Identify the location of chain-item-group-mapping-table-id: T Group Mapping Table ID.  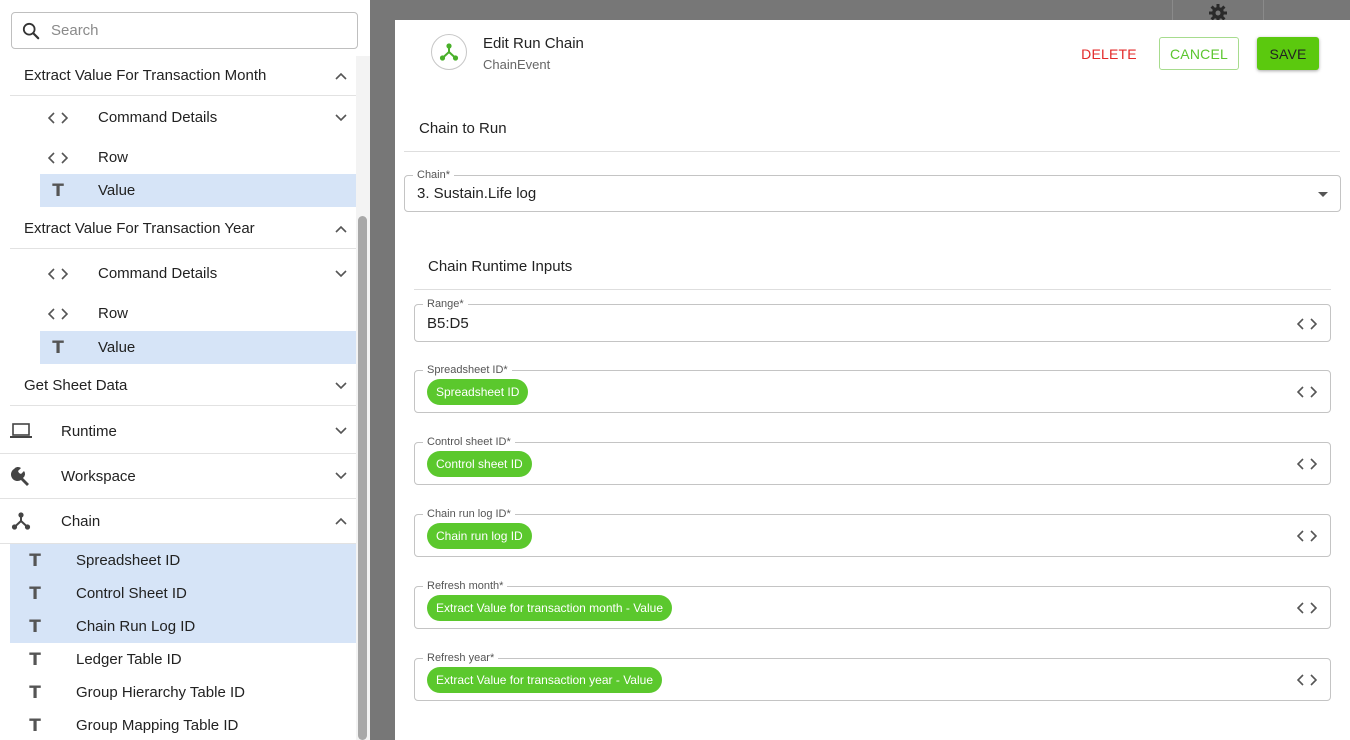
(183, 724).